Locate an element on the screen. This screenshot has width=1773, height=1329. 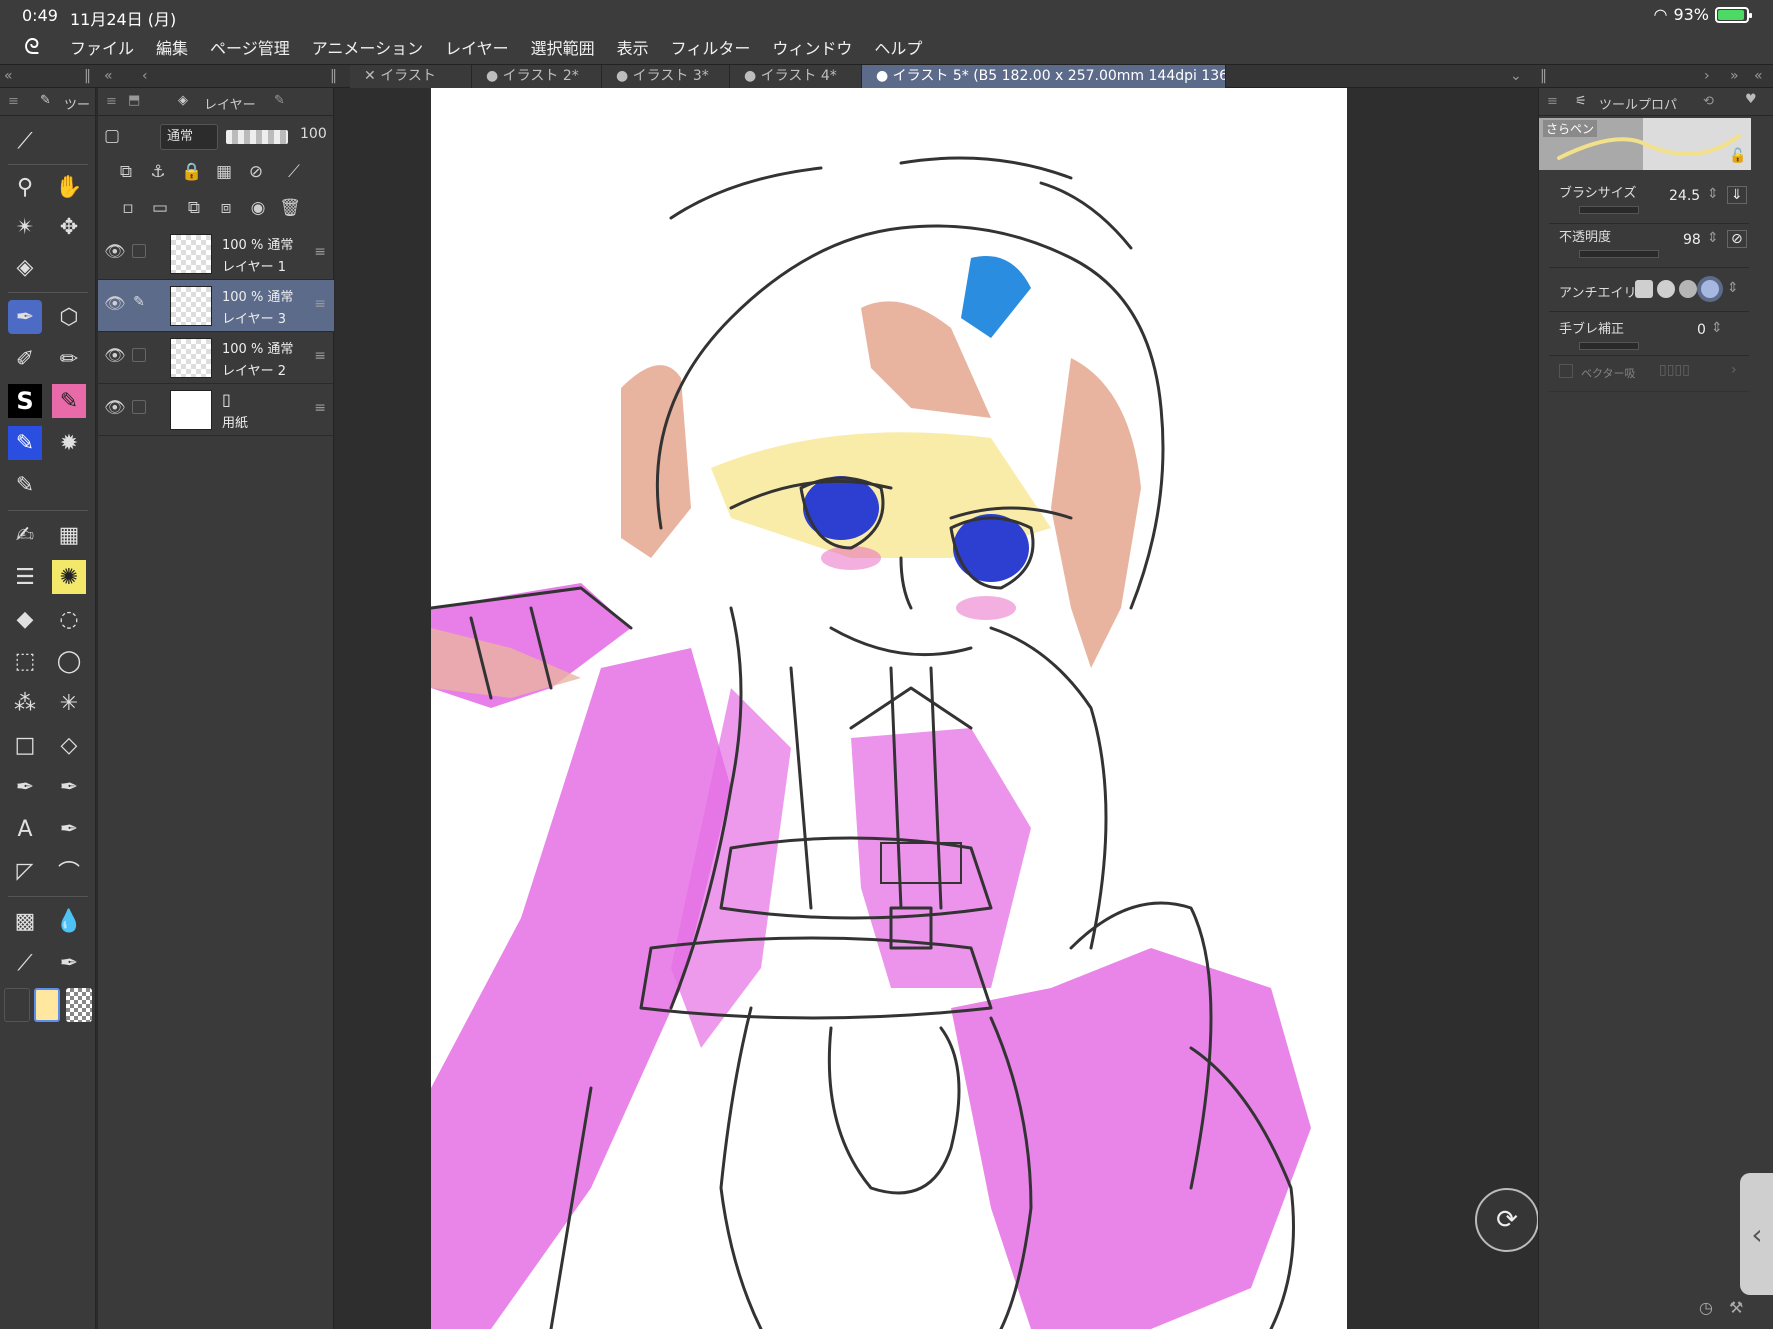
settings-sliders-icon: ⚟ is located at coordinates (1581, 101).